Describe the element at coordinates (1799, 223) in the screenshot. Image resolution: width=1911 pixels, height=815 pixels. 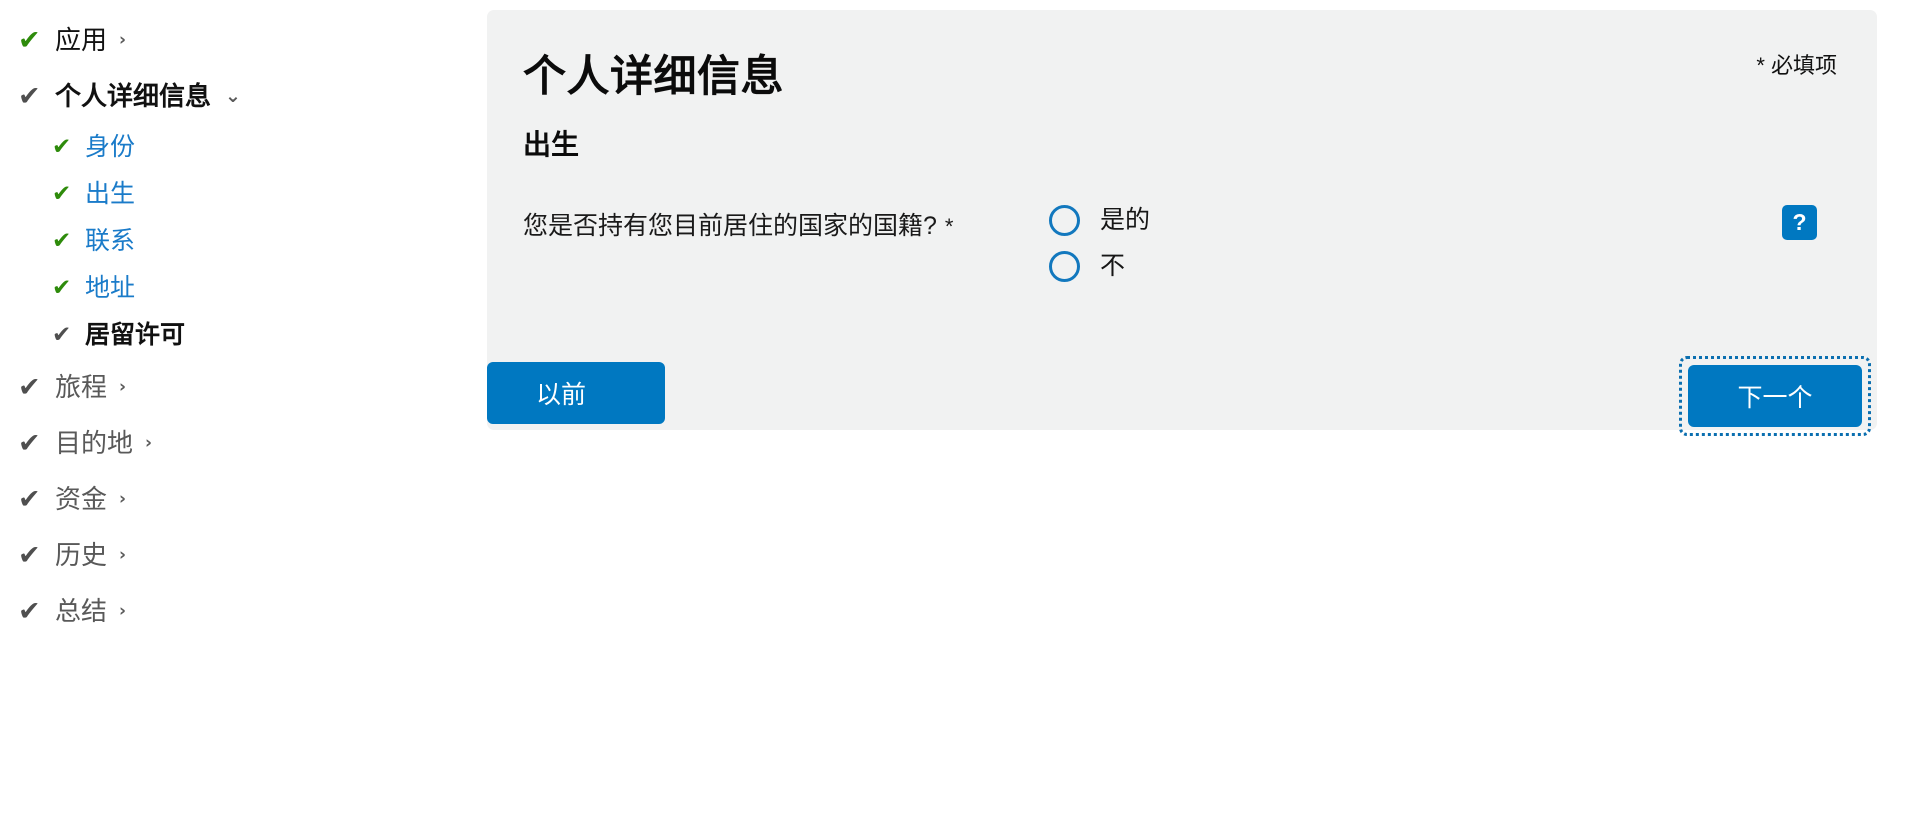
I see `help-icon: ?` at that location.